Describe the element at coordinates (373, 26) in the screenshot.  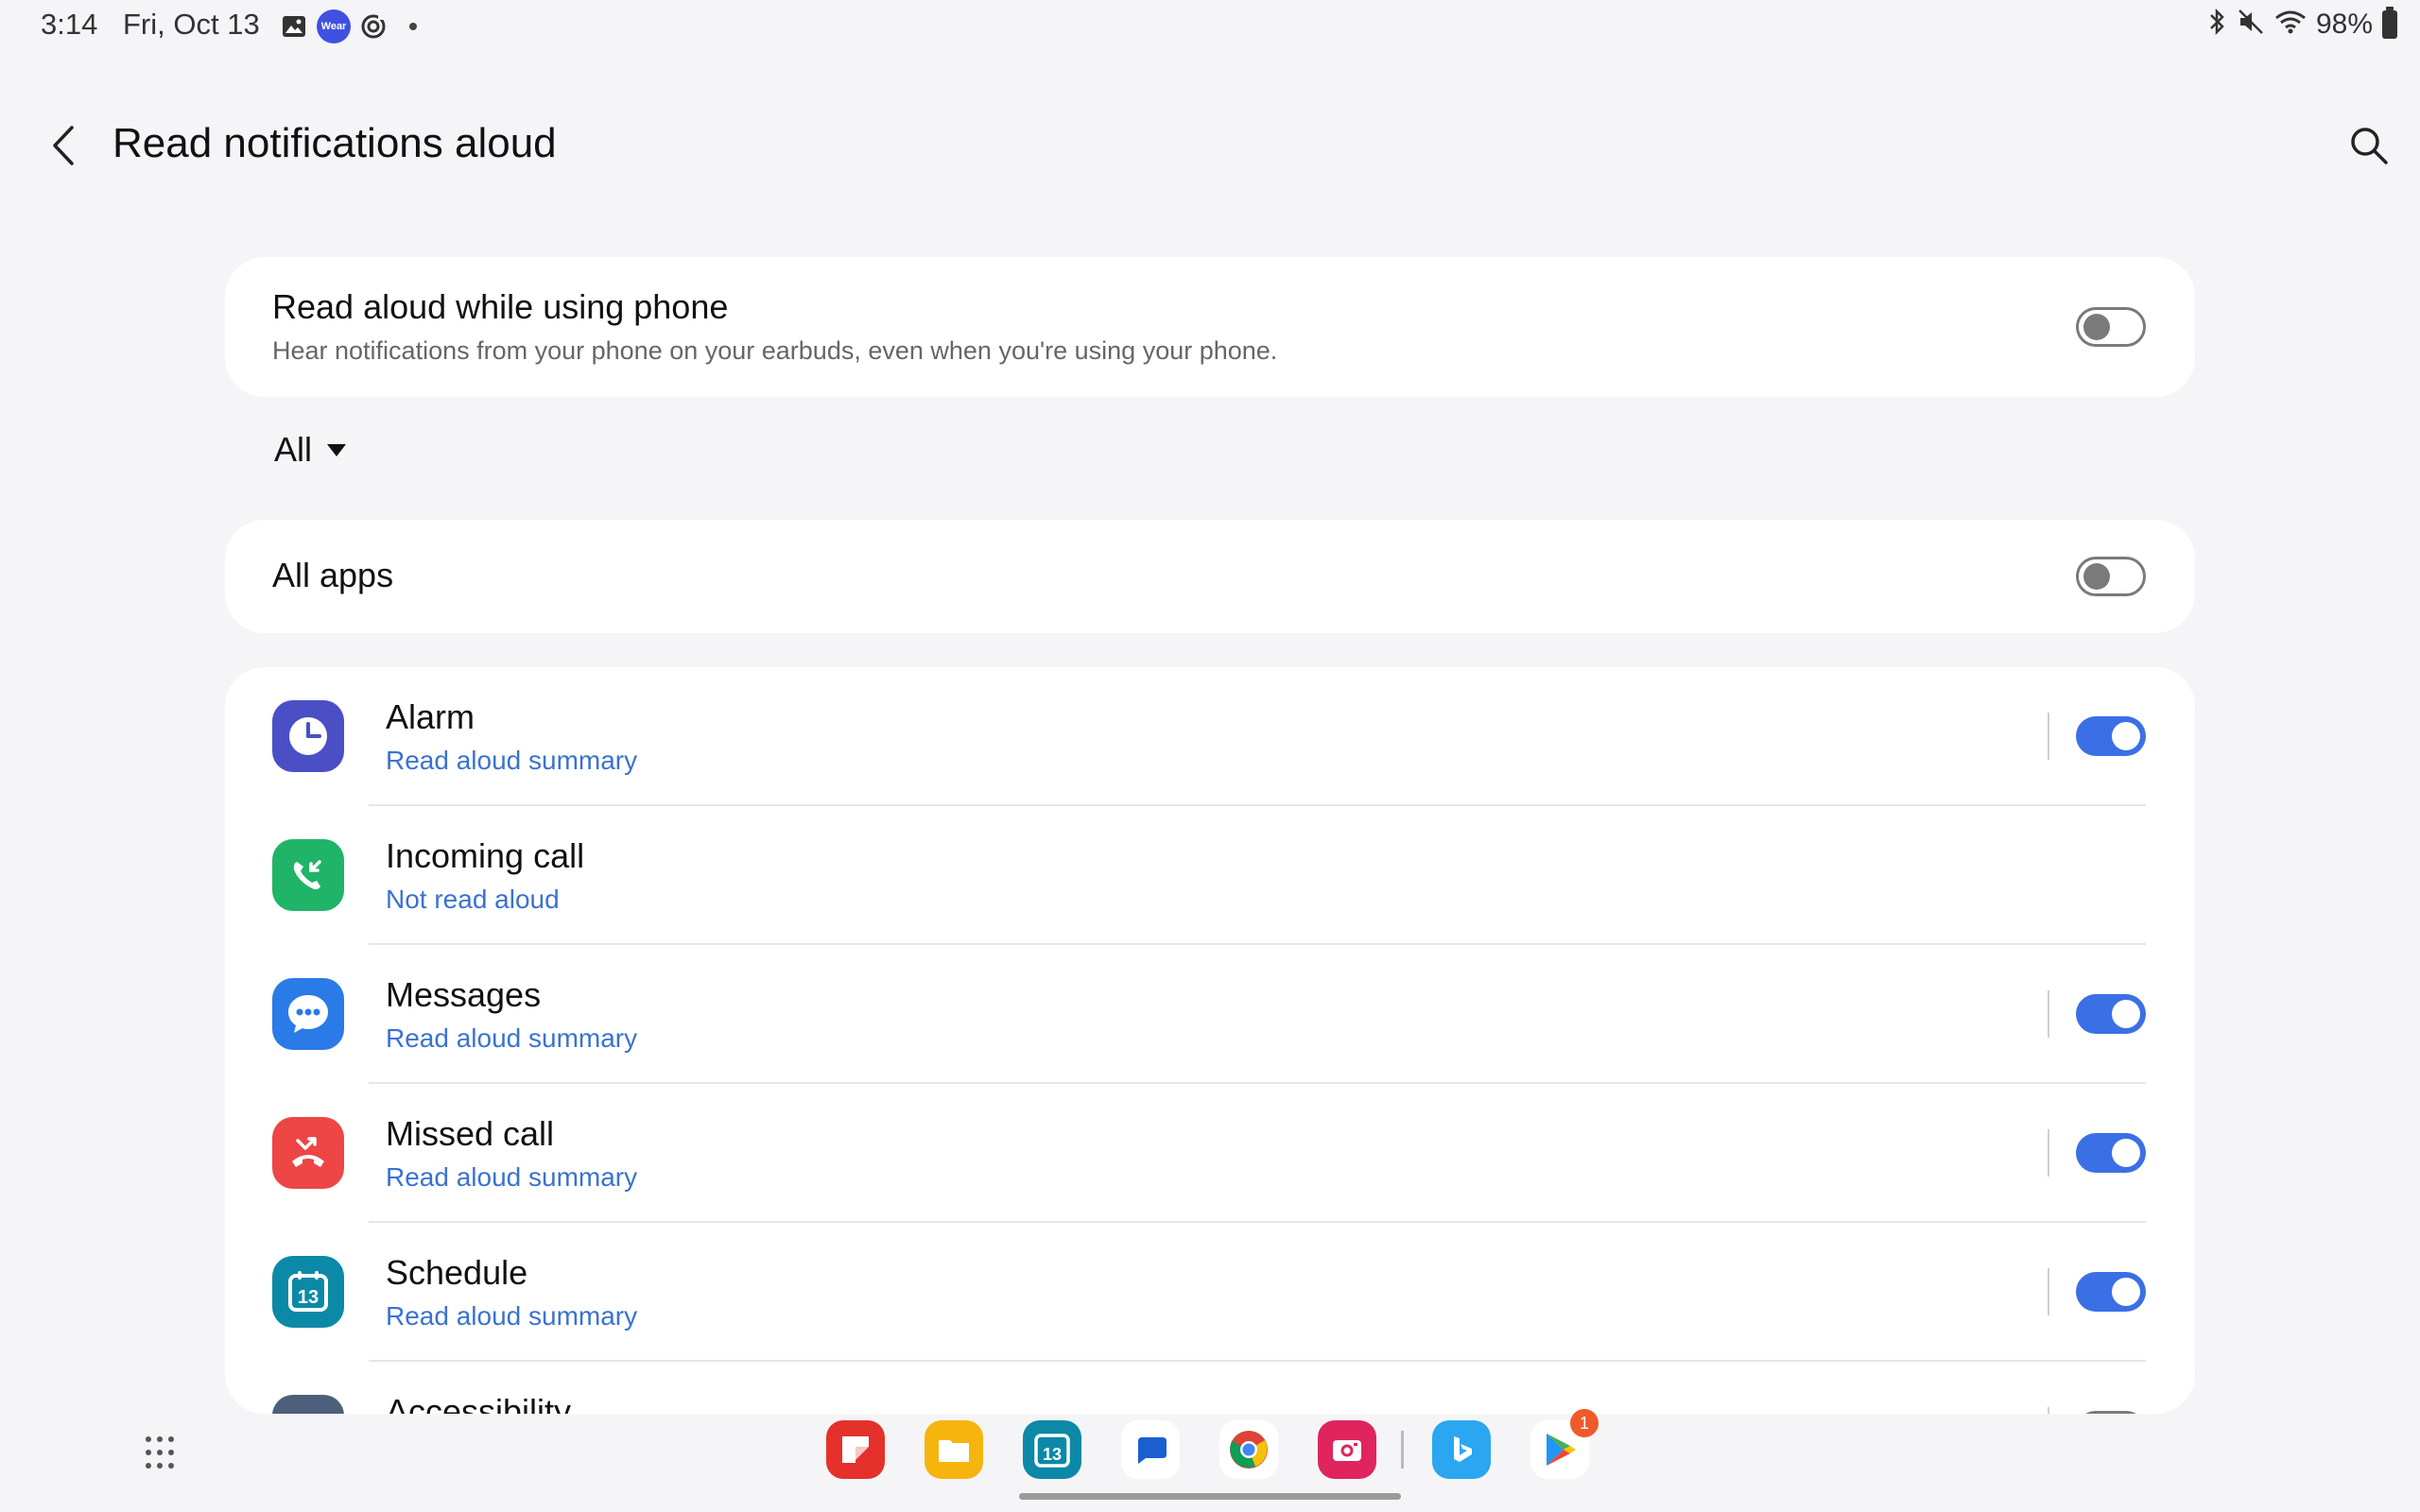
I see `sync-icon` at that location.